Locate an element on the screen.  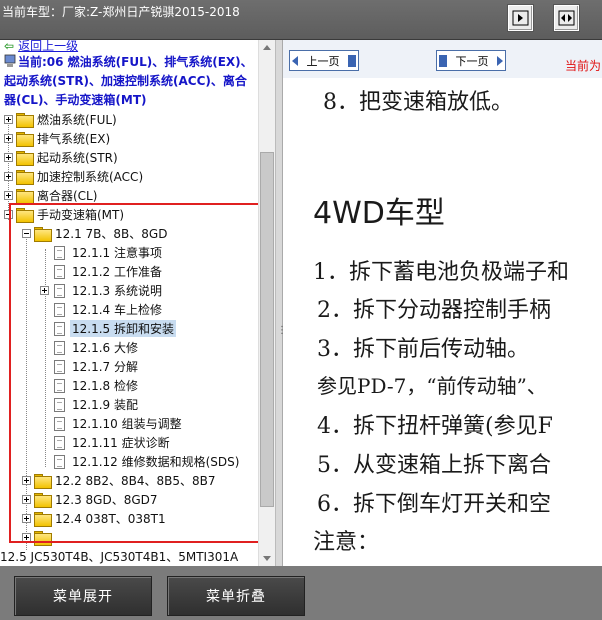
tree-item-partial is located at coordinates (37, 537).